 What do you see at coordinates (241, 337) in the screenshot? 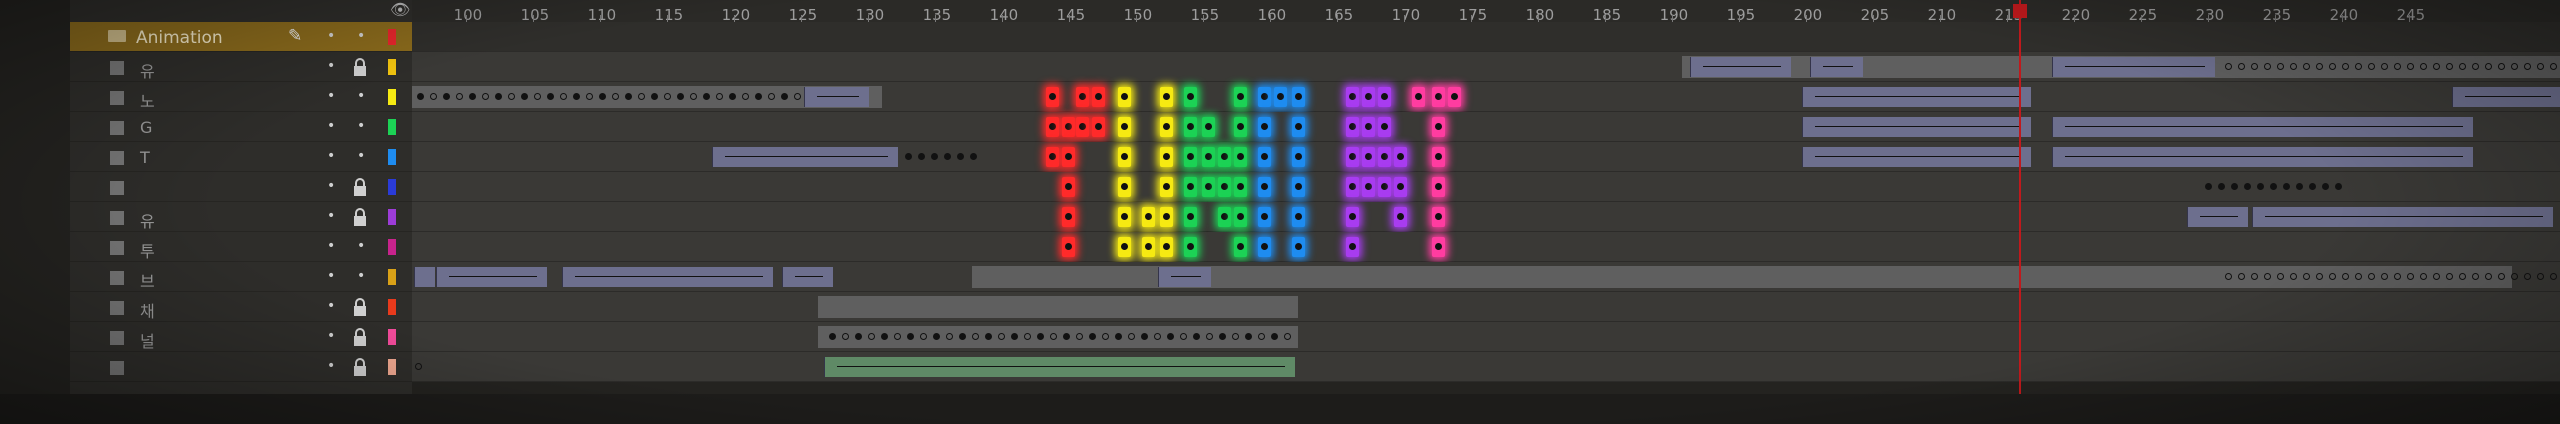
I see `layer-row: 널 •` at bounding box center [241, 337].